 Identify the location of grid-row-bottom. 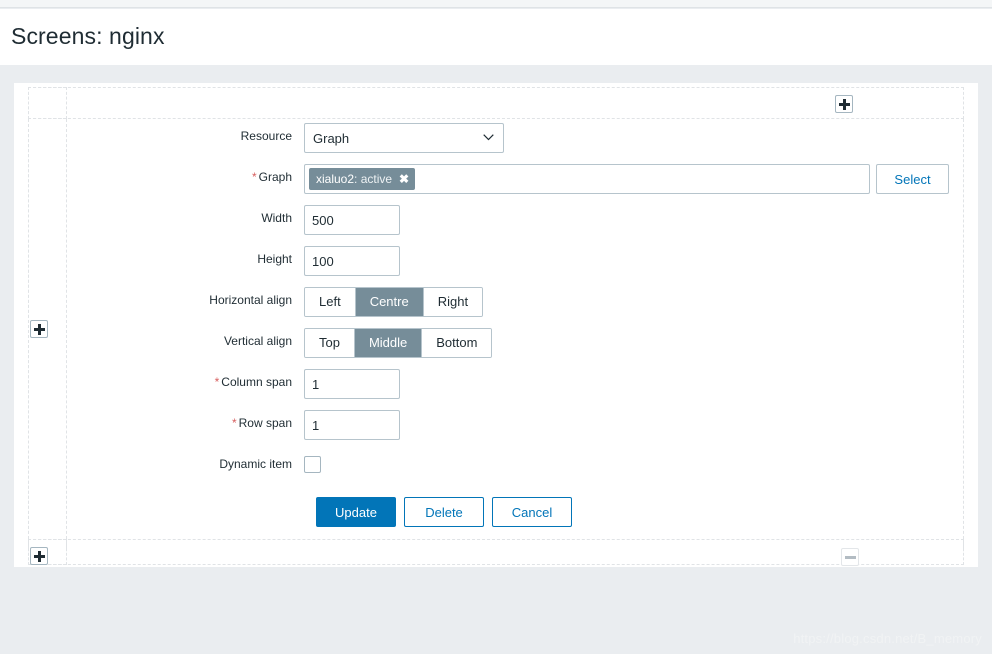
(496, 552).